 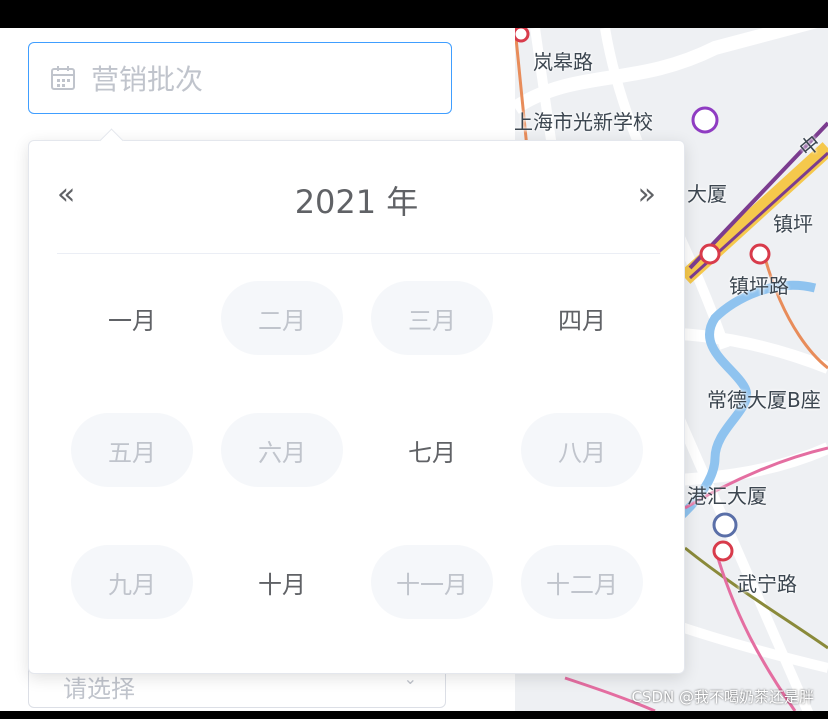 What do you see at coordinates (764, 400) in the screenshot?
I see `map-label-changde-building: 常德大厦B座` at bounding box center [764, 400].